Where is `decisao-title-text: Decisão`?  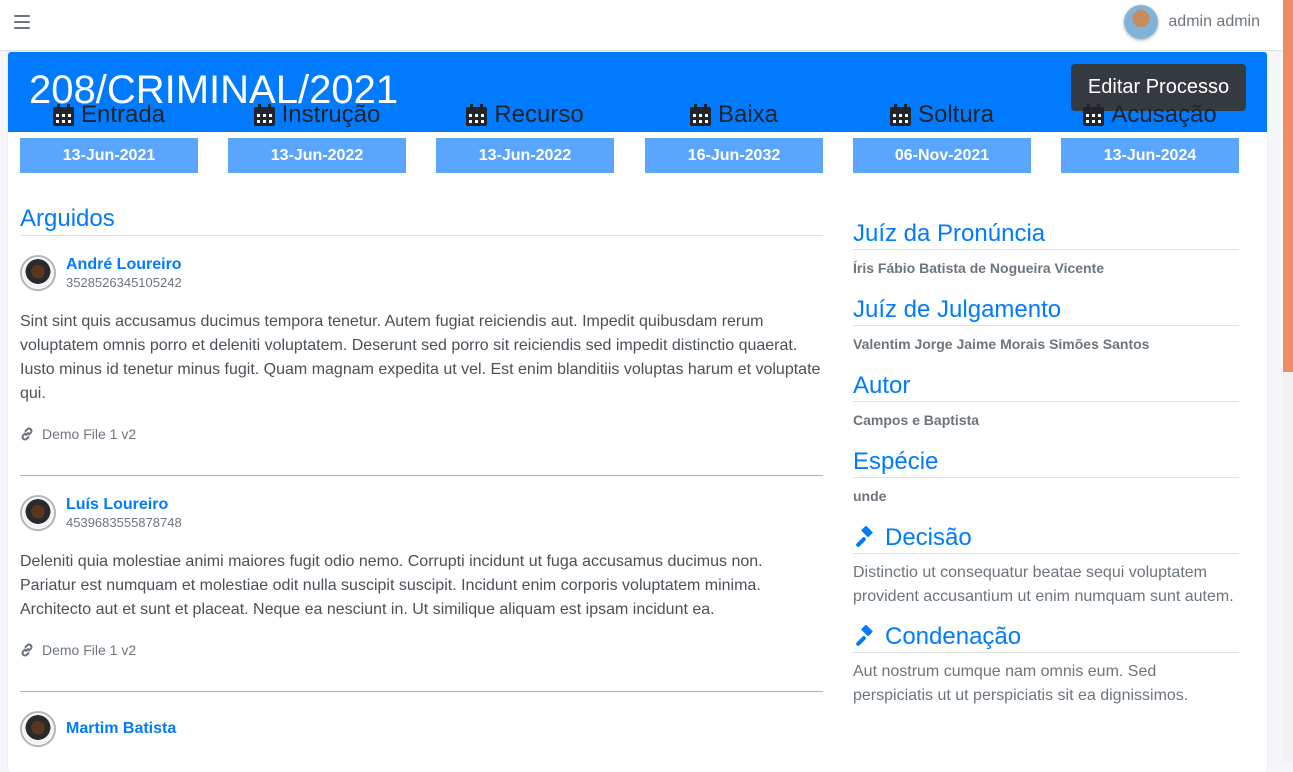
decisao-title-text: Decisão is located at coordinates (928, 537).